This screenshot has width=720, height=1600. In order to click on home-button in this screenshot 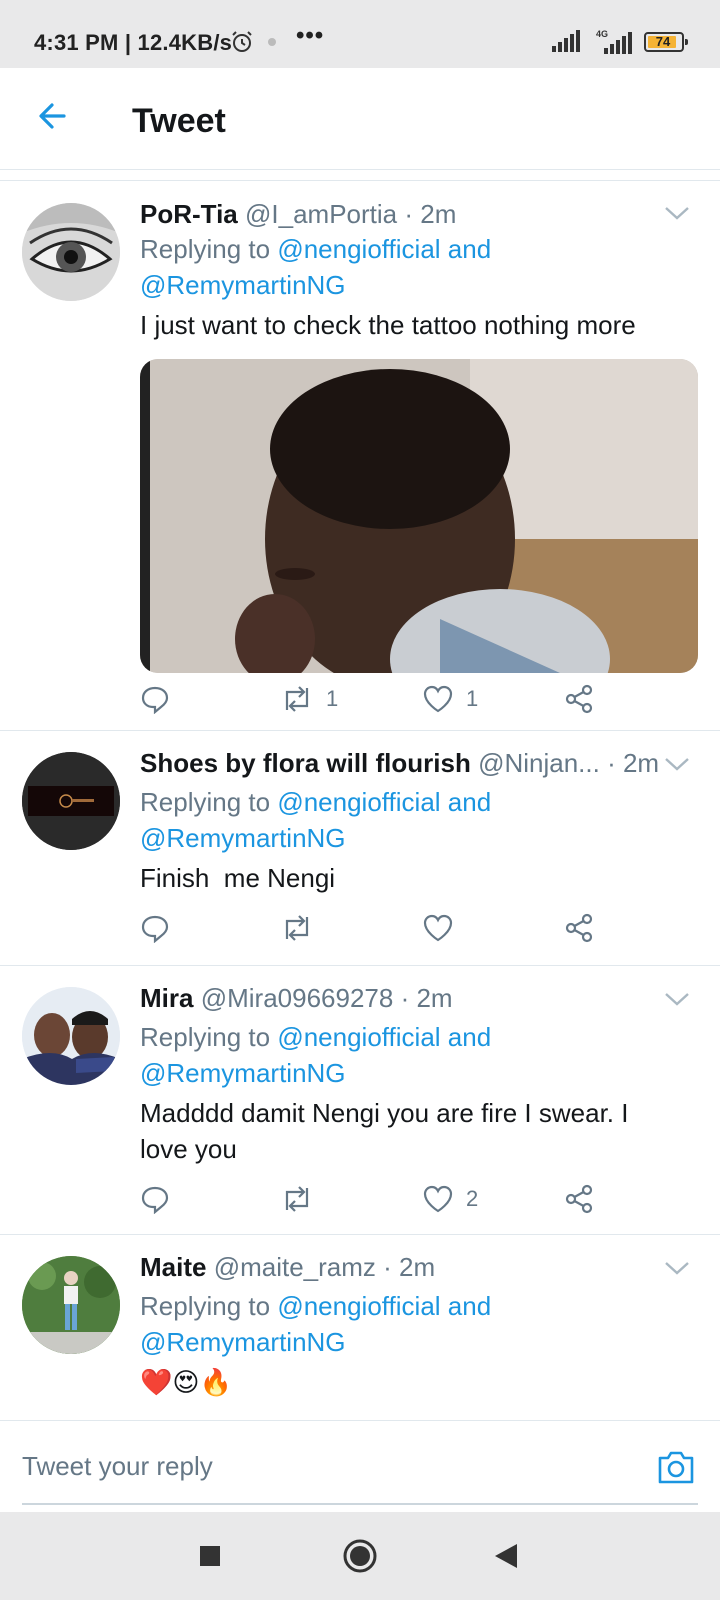, I will do `click(360, 1556)`.